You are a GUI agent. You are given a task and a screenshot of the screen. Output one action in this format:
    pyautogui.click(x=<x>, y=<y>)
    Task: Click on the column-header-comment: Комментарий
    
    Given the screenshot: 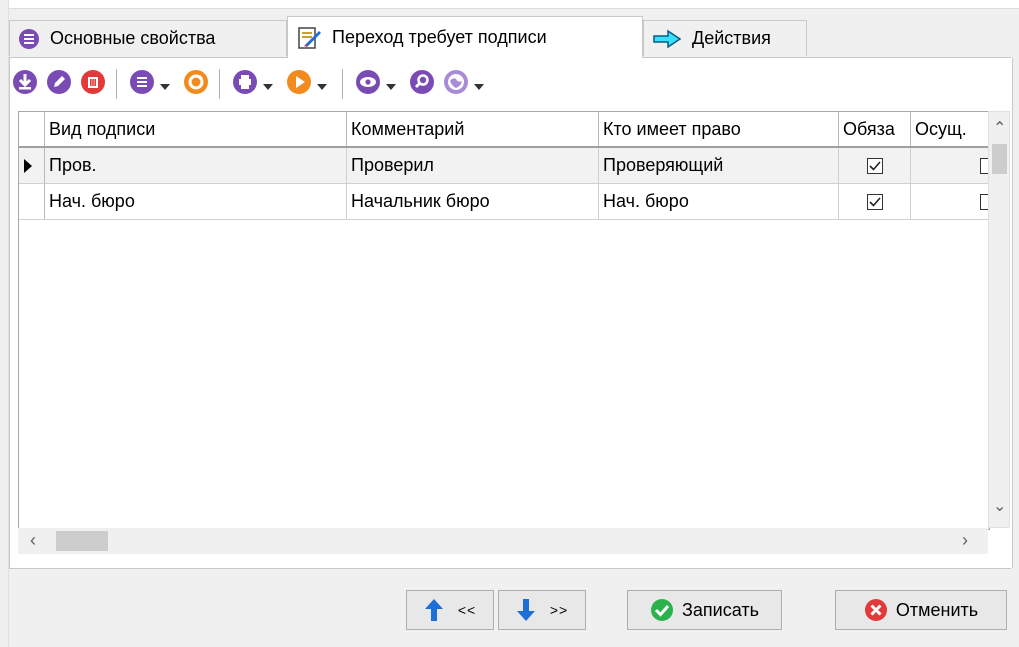 What is the action you would take?
    pyautogui.click(x=473, y=129)
    